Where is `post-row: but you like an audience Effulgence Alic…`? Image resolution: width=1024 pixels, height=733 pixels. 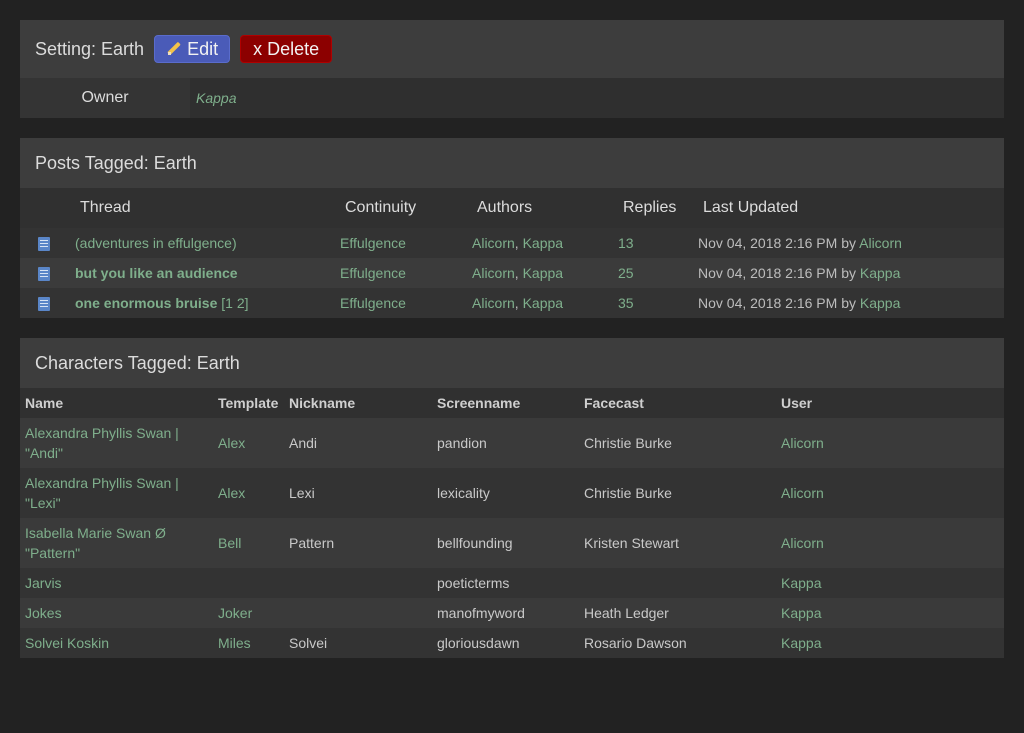 post-row: but you like an audience Effulgence Alic… is located at coordinates (512, 273).